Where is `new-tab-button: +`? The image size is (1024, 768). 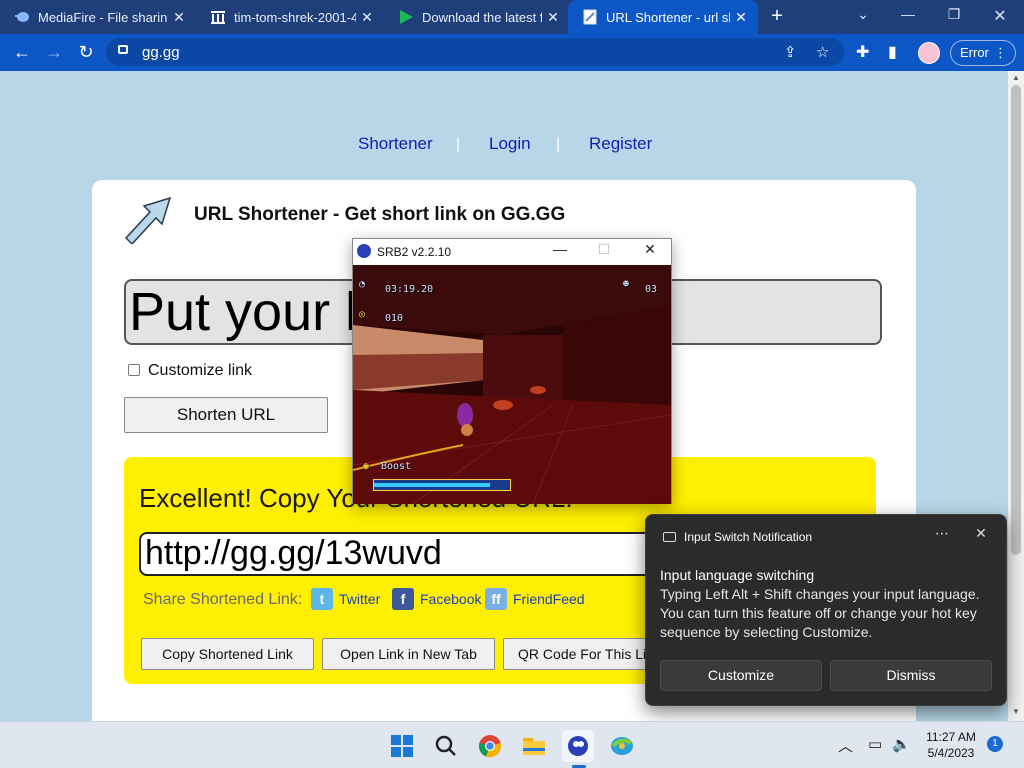 new-tab-button: + is located at coordinates (777, 17).